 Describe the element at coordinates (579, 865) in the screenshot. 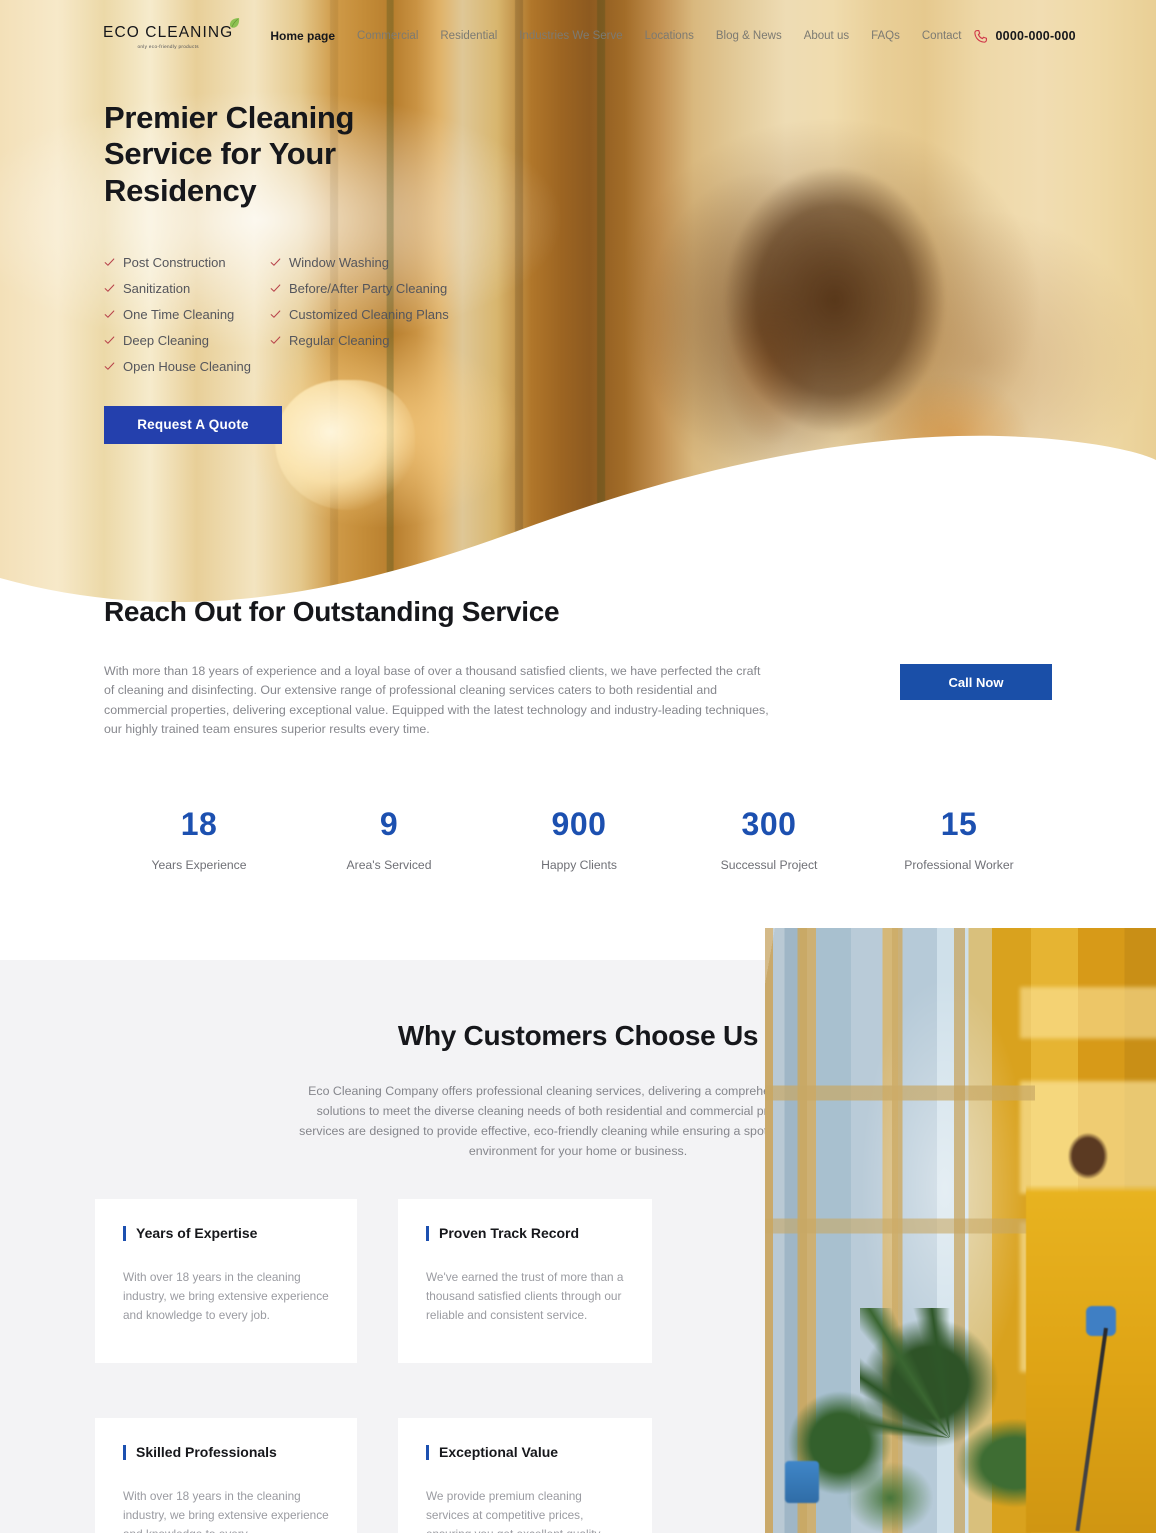

I see `stat-label: Happy Clients` at that location.